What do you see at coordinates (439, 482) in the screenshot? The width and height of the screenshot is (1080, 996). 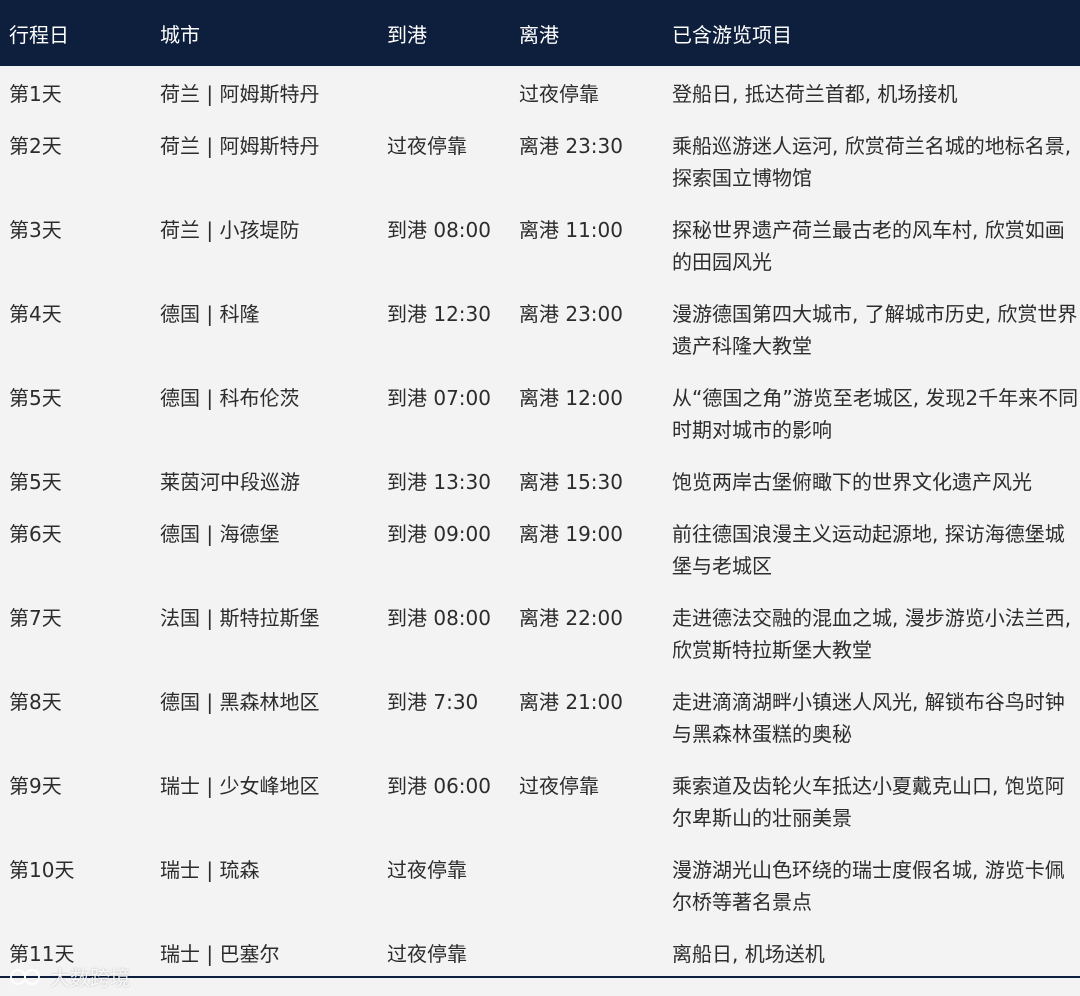 I see `cell-arrive: 到港 13:30` at bounding box center [439, 482].